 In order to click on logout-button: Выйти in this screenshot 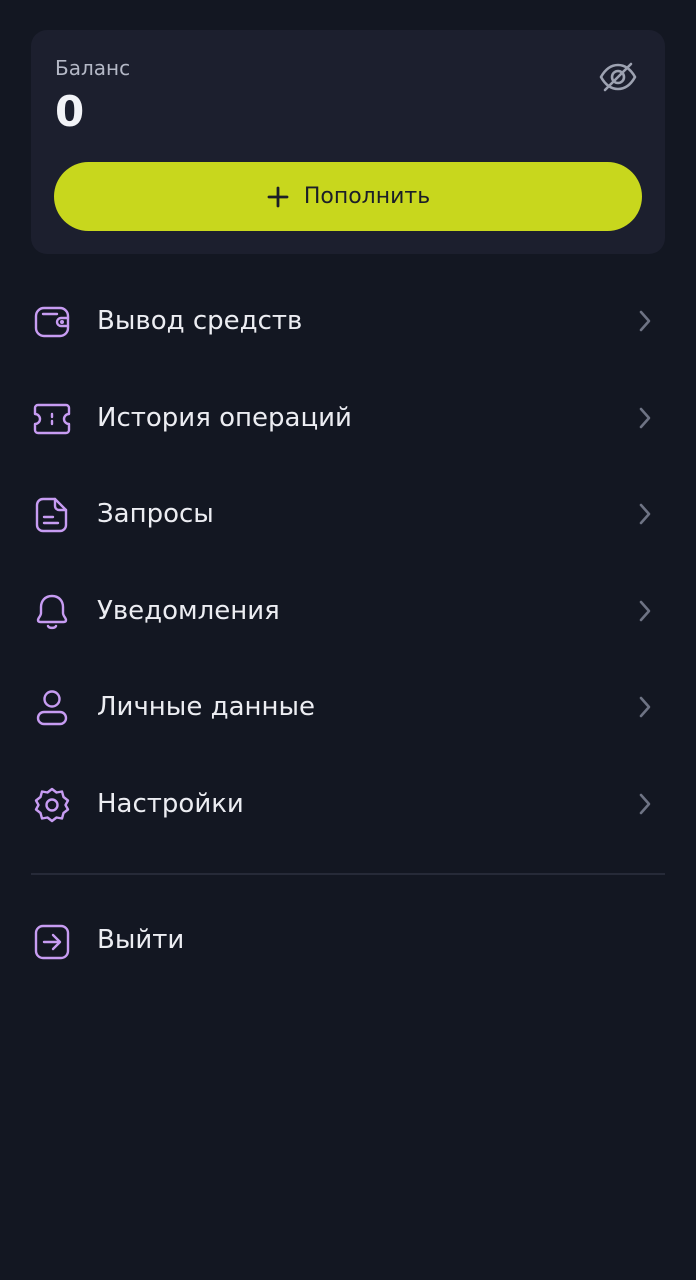, I will do `click(348, 942)`.